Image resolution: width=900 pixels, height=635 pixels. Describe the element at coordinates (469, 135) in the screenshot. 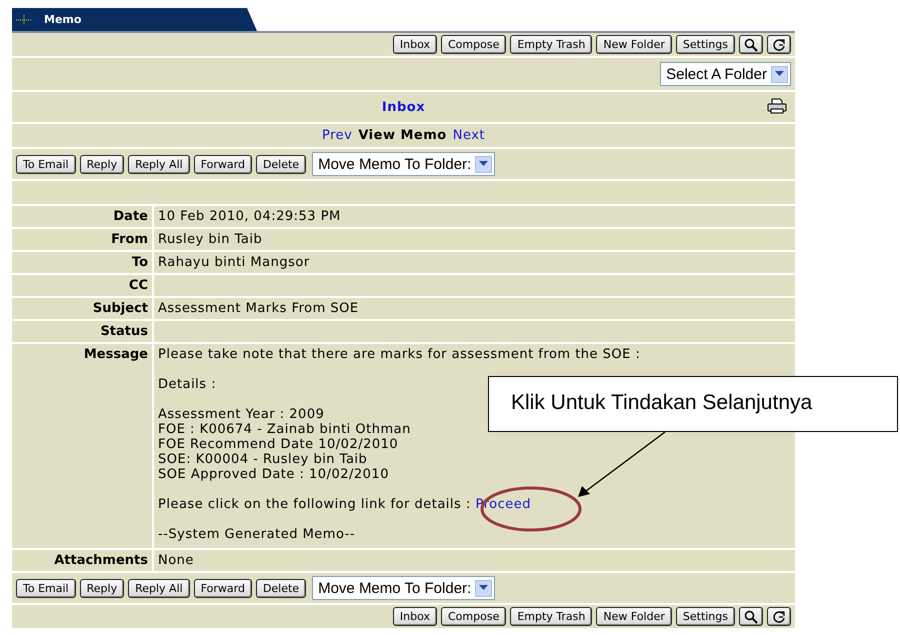

I see `next-link: Next` at that location.